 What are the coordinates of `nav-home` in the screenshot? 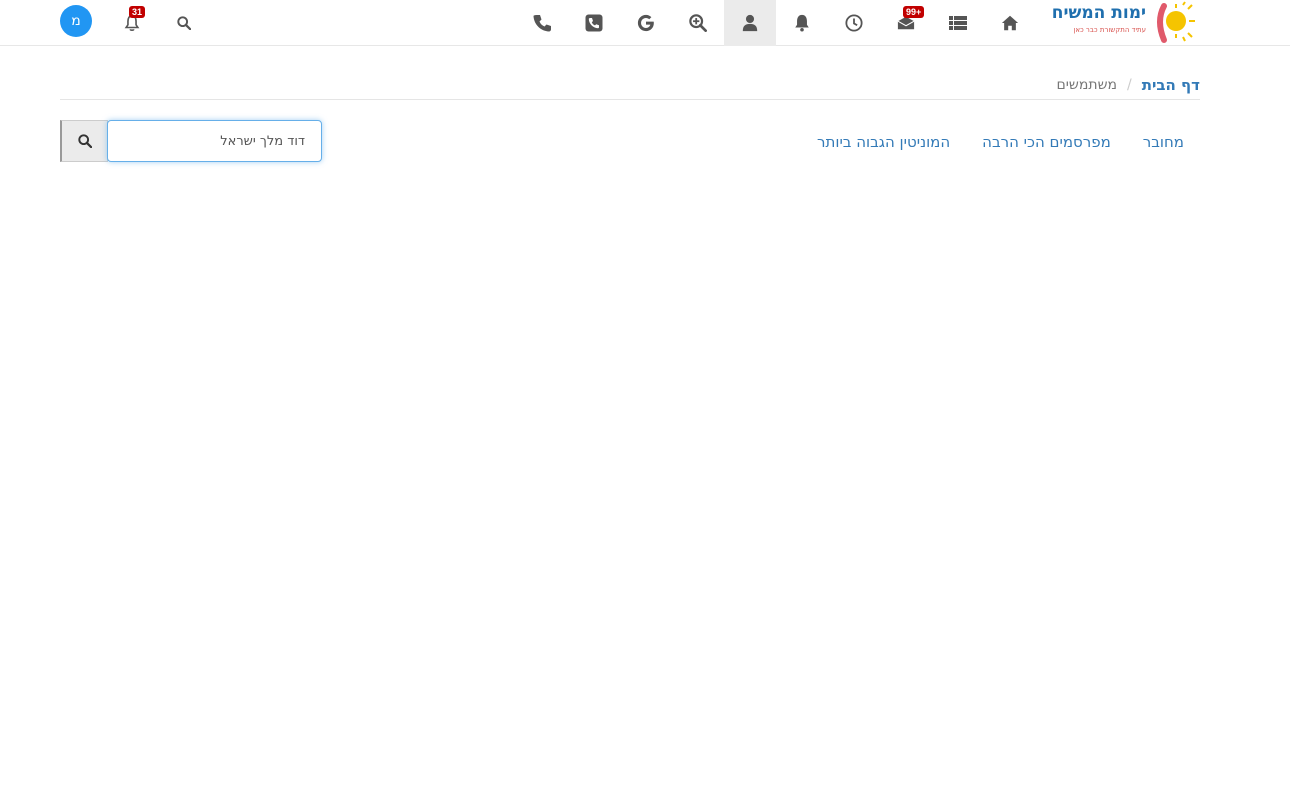 It's located at (1010, 23).